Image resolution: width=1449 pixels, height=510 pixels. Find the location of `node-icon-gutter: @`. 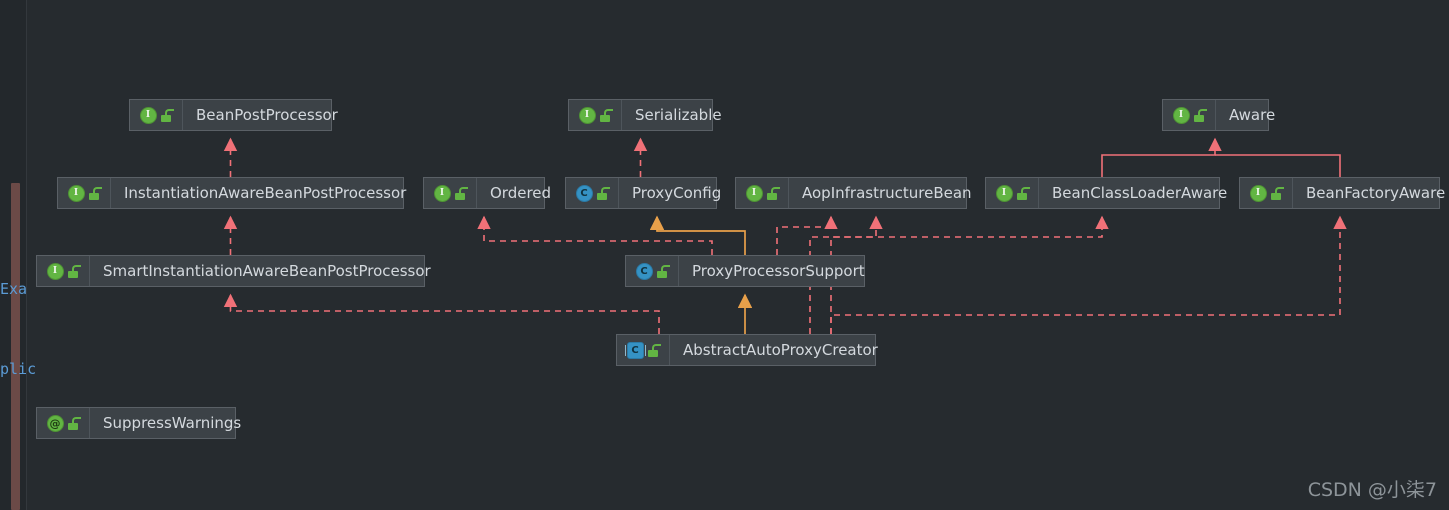

node-icon-gutter: @ is located at coordinates (63, 423).